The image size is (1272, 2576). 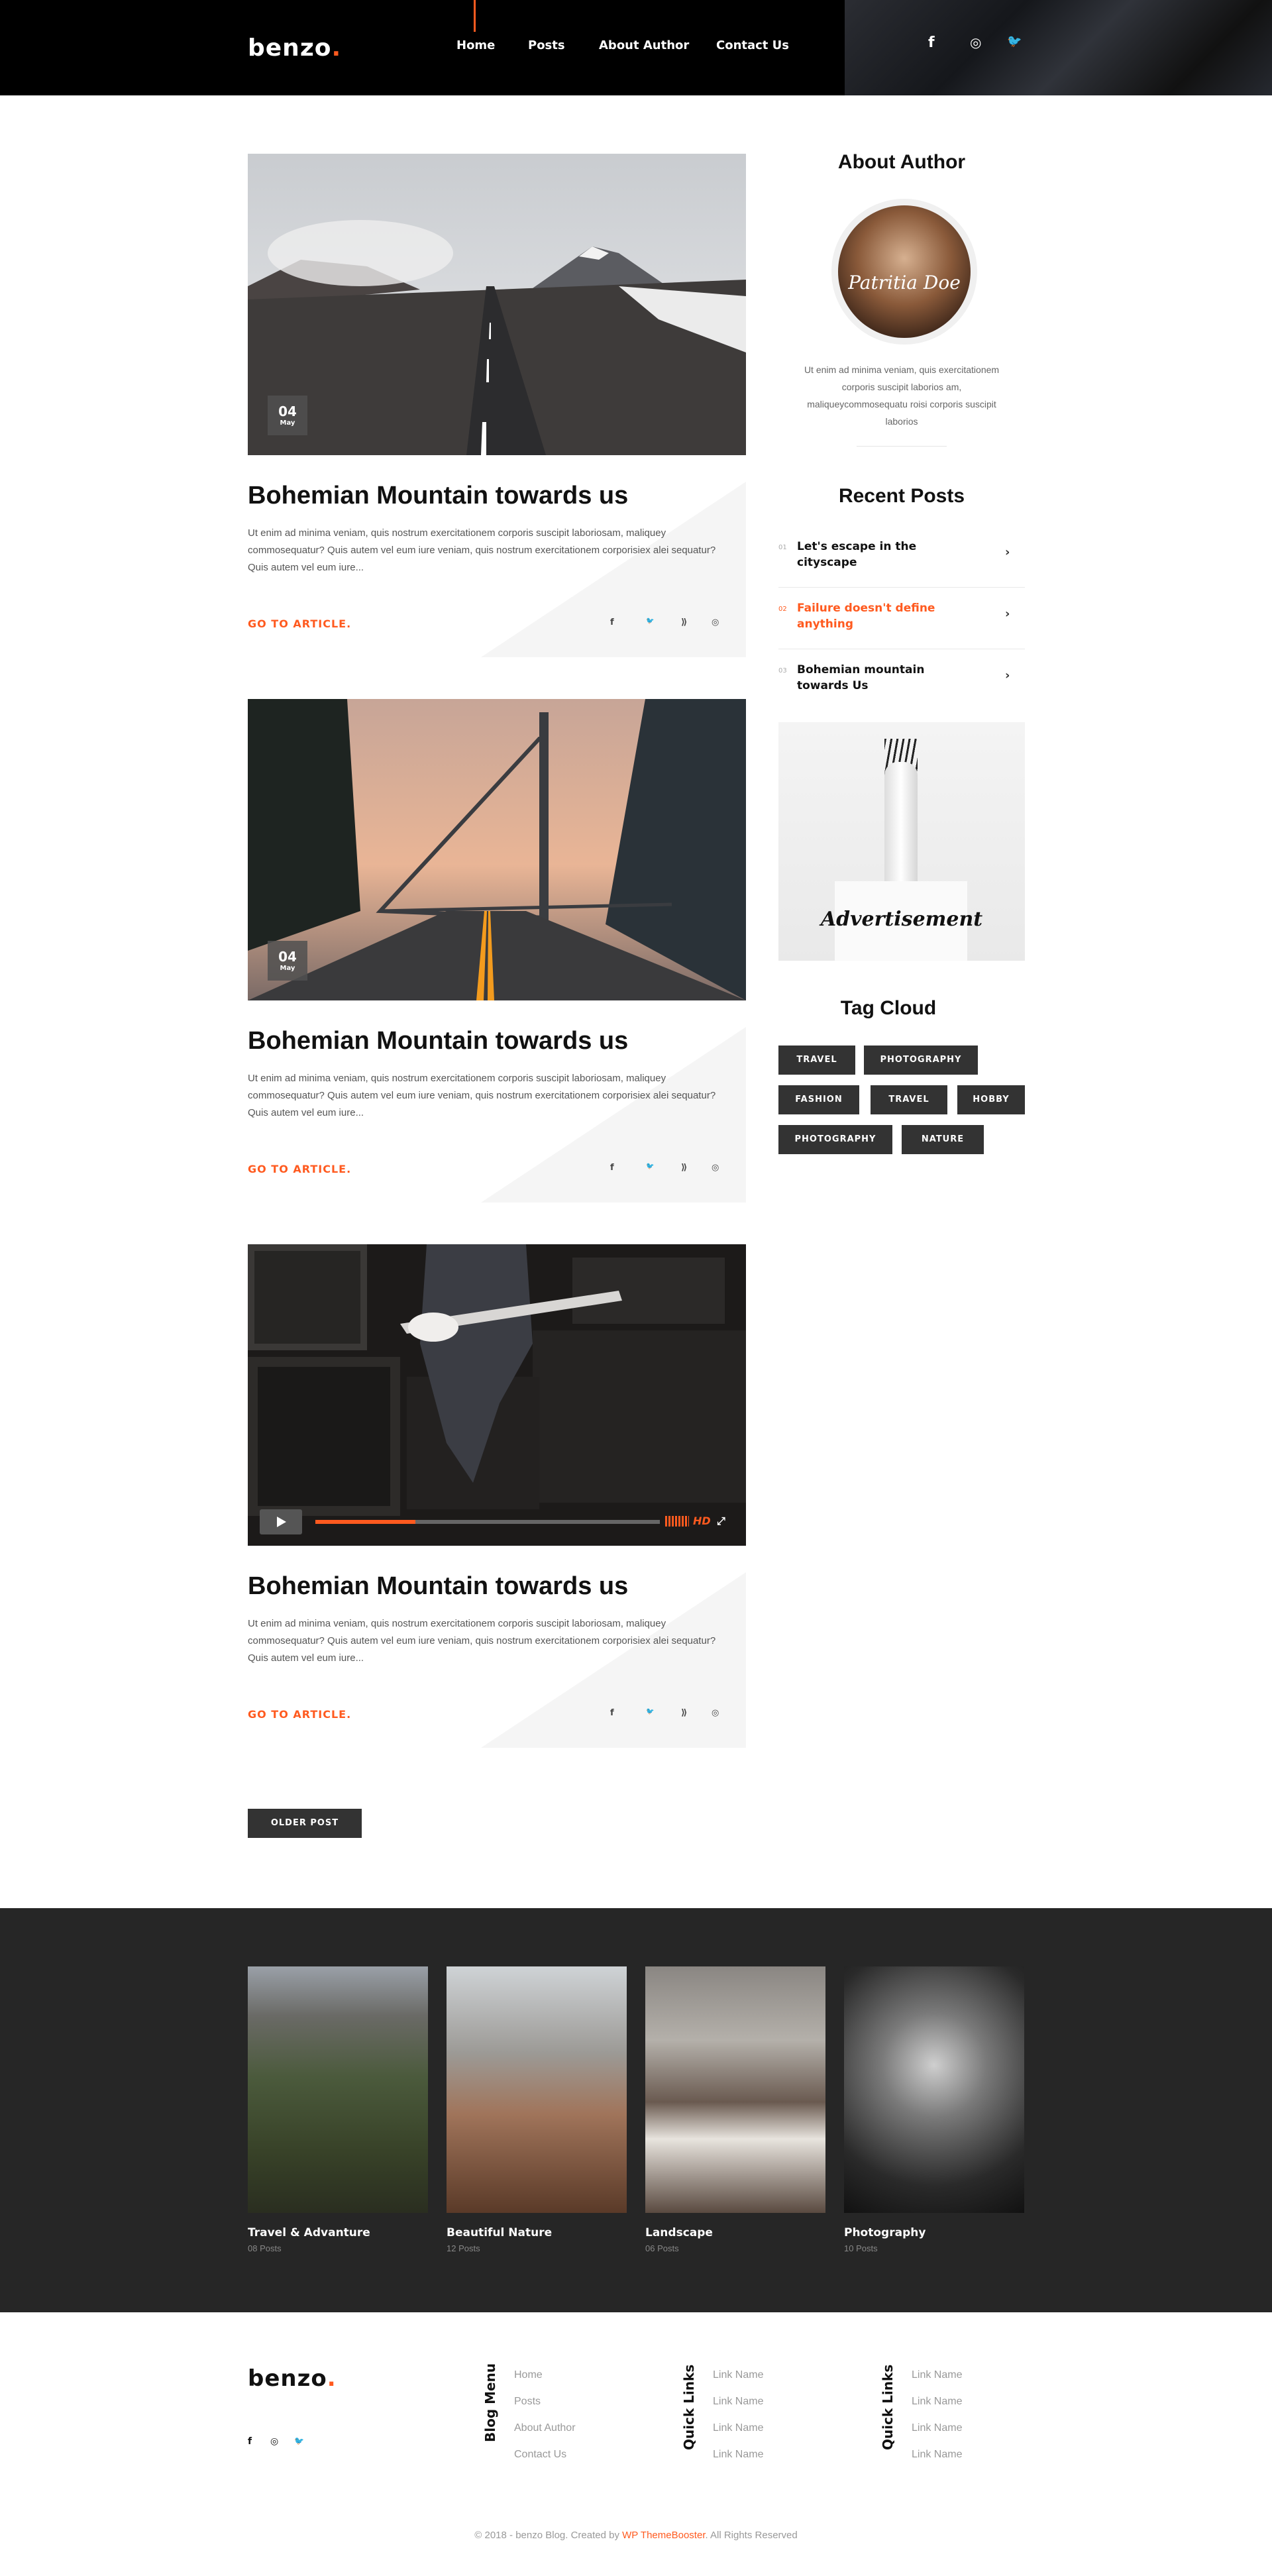 I want to click on site-logo: benzo., so click(x=294, y=48).